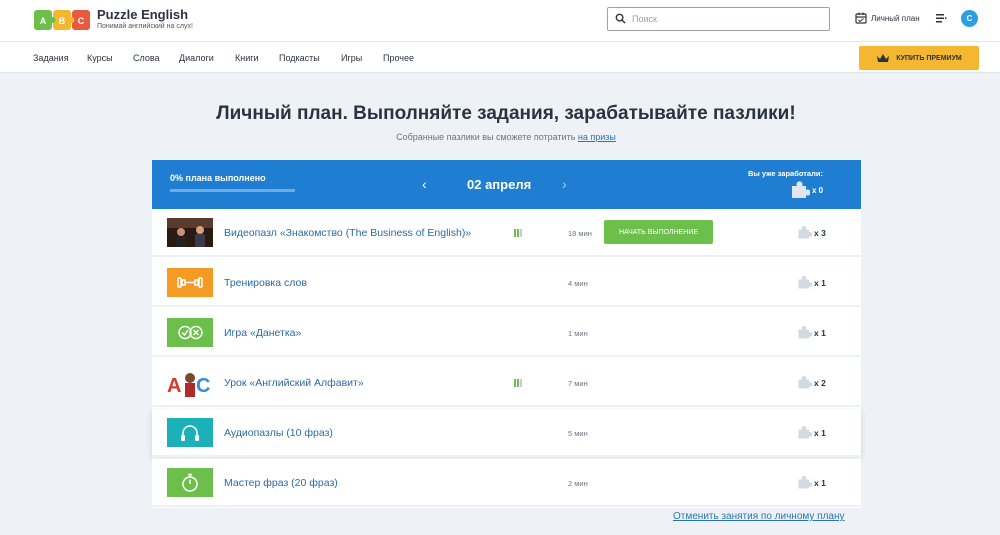 The image size is (1000, 535). I want to click on task-title: Игра «Данетка», so click(262, 333).